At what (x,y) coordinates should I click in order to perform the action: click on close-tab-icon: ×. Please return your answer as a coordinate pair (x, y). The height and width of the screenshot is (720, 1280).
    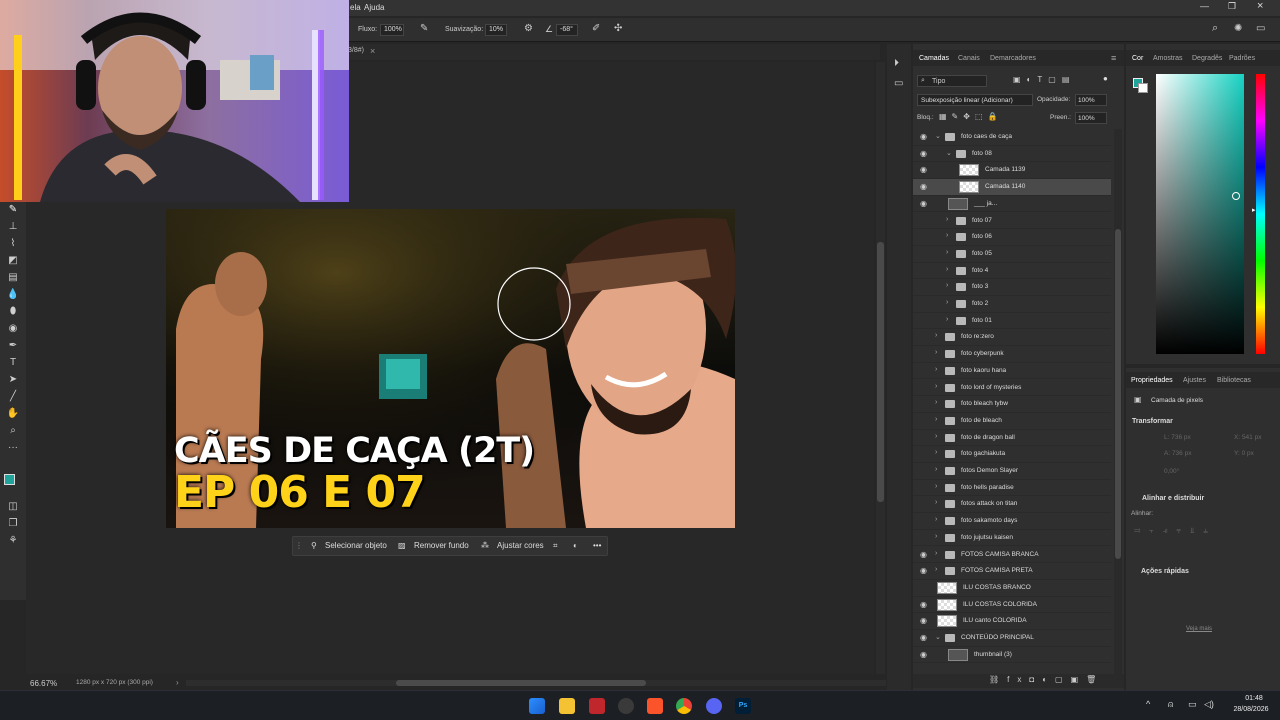
    Looking at the image, I should click on (372, 51).